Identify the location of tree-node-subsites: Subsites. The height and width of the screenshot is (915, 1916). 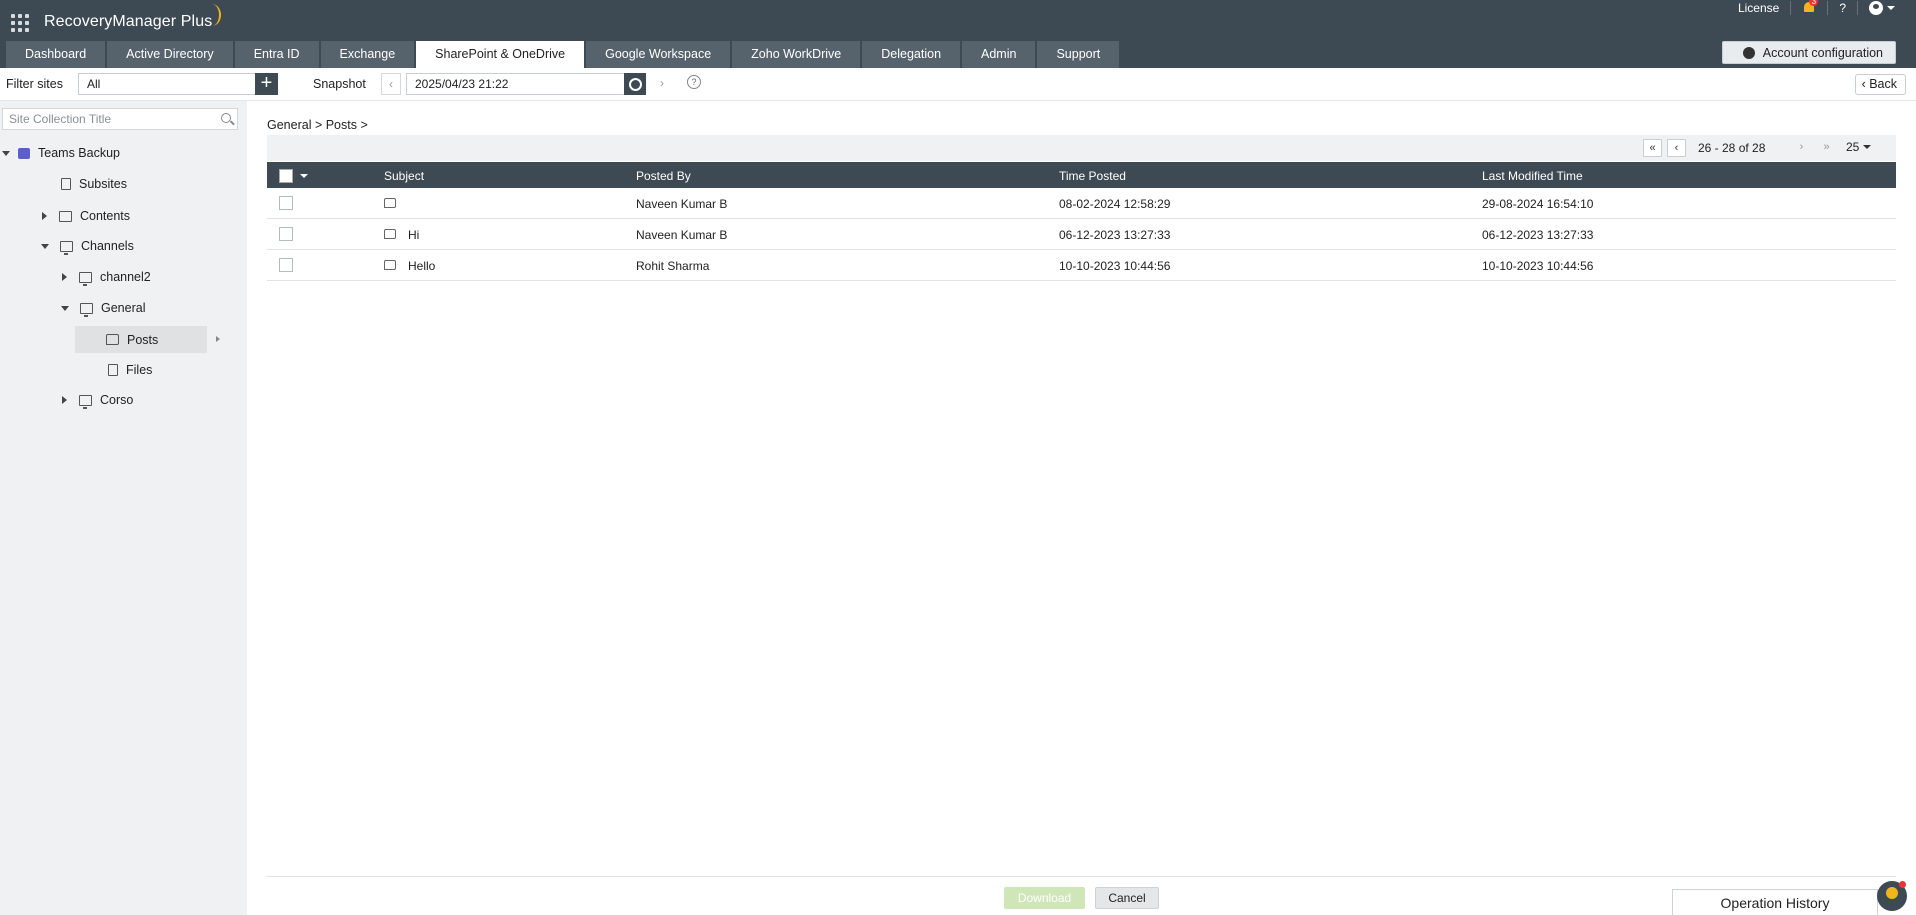
(94, 184).